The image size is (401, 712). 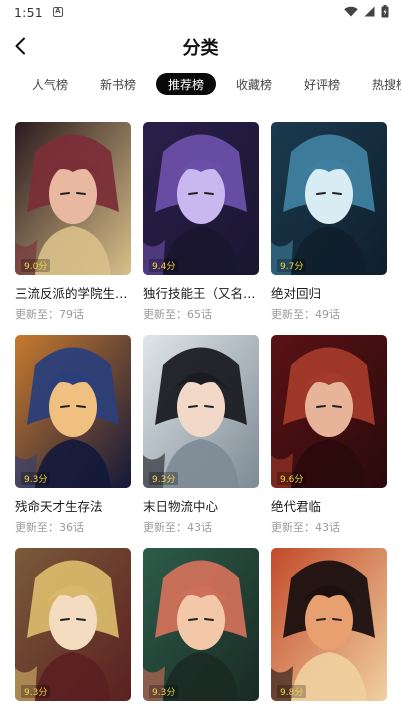 I want to click on score-badge: 9.6分, so click(x=292, y=478).